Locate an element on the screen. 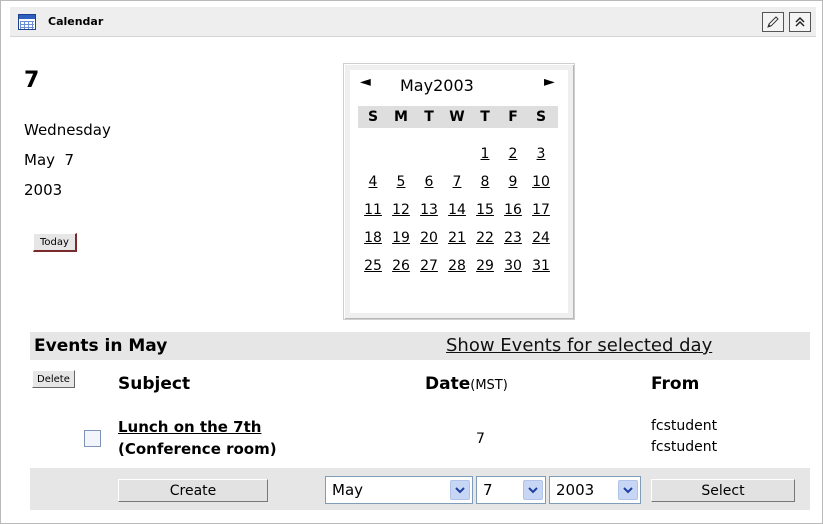 The width and height of the screenshot is (823, 524). weekday-header-cell: W is located at coordinates (457, 117).